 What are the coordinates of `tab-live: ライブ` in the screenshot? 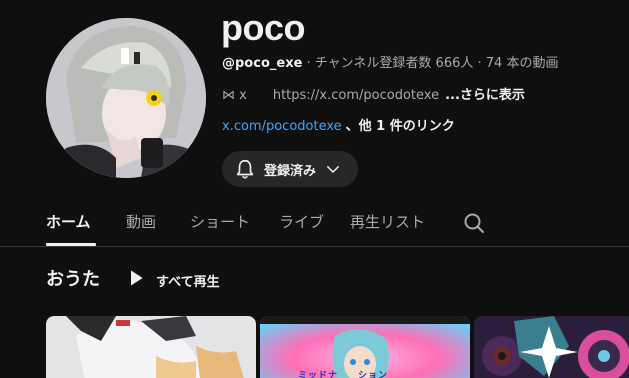 It's located at (301, 222).